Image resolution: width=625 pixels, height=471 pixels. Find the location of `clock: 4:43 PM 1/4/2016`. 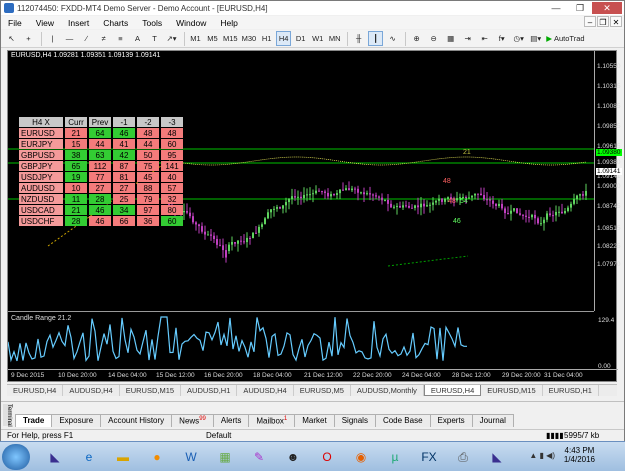

clock: 4:43 PM 1/4/2016 is located at coordinates (579, 455).